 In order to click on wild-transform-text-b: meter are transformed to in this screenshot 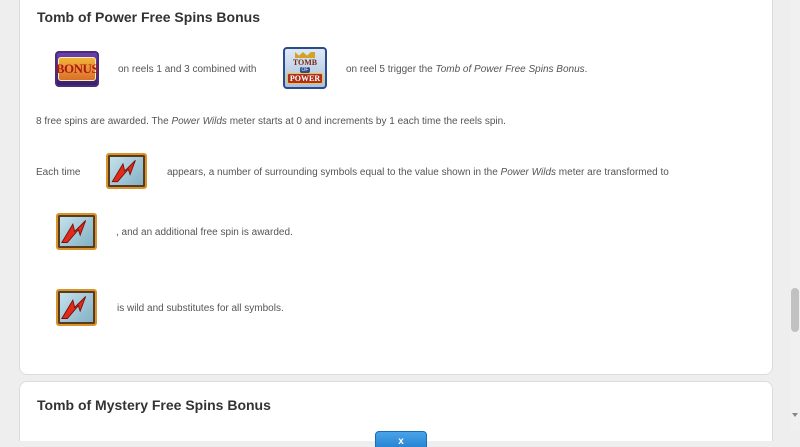, I will do `click(612, 172)`.